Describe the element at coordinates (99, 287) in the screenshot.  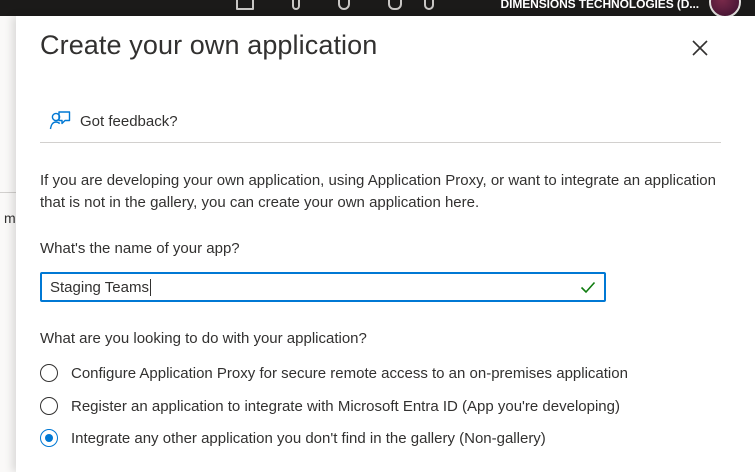
I see `app-name-value: Staging Teams` at that location.